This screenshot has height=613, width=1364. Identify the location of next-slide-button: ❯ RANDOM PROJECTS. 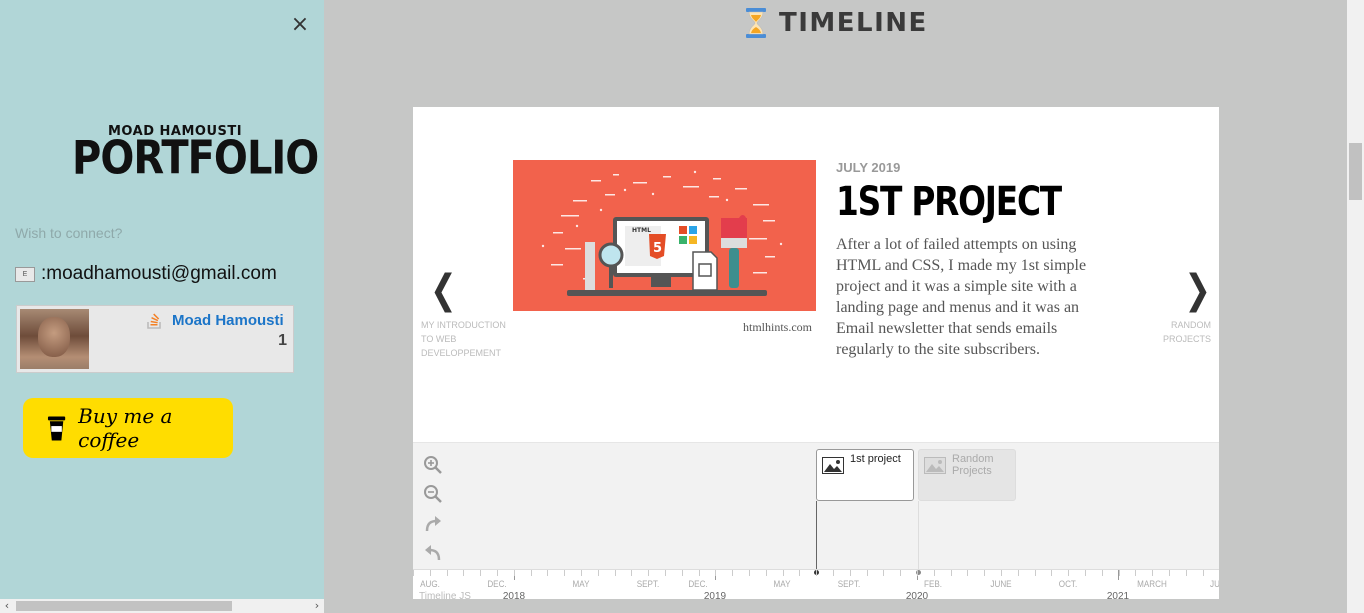
(1166, 308).